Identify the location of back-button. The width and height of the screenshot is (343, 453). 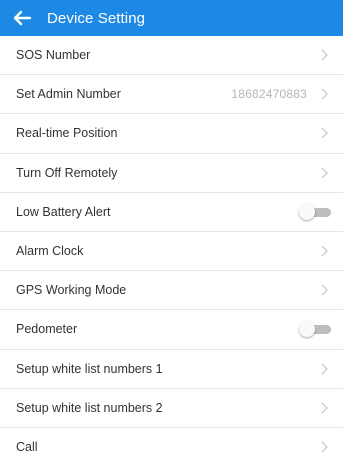
(22, 18).